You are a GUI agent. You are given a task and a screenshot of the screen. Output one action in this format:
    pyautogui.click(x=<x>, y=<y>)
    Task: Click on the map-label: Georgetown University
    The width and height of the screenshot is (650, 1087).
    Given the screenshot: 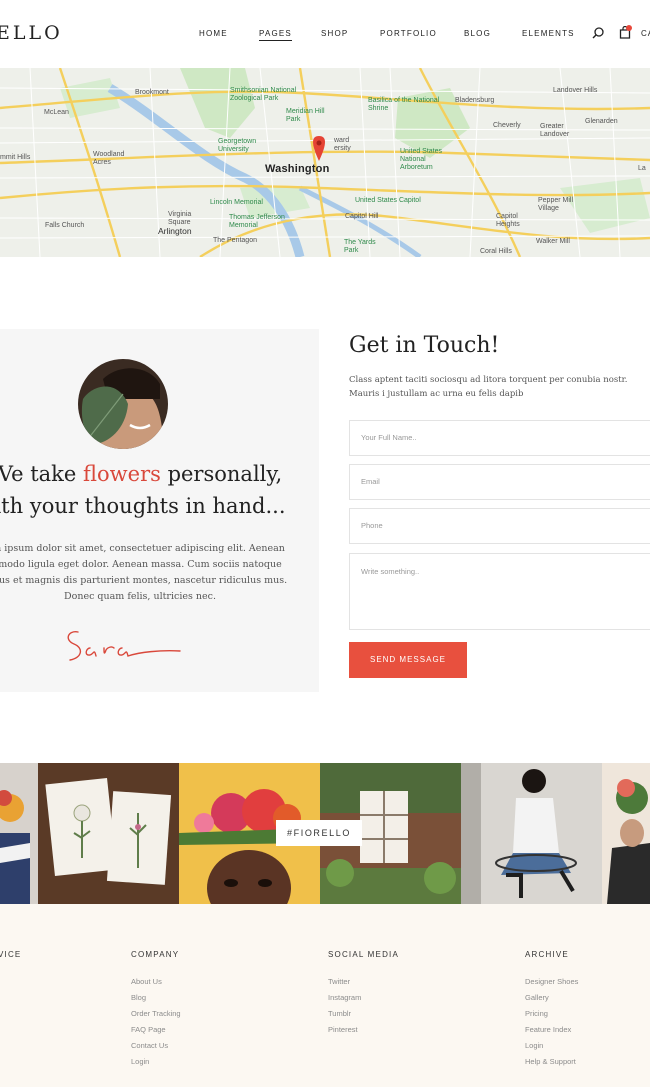 What is the action you would take?
    pyautogui.click(x=237, y=145)
    